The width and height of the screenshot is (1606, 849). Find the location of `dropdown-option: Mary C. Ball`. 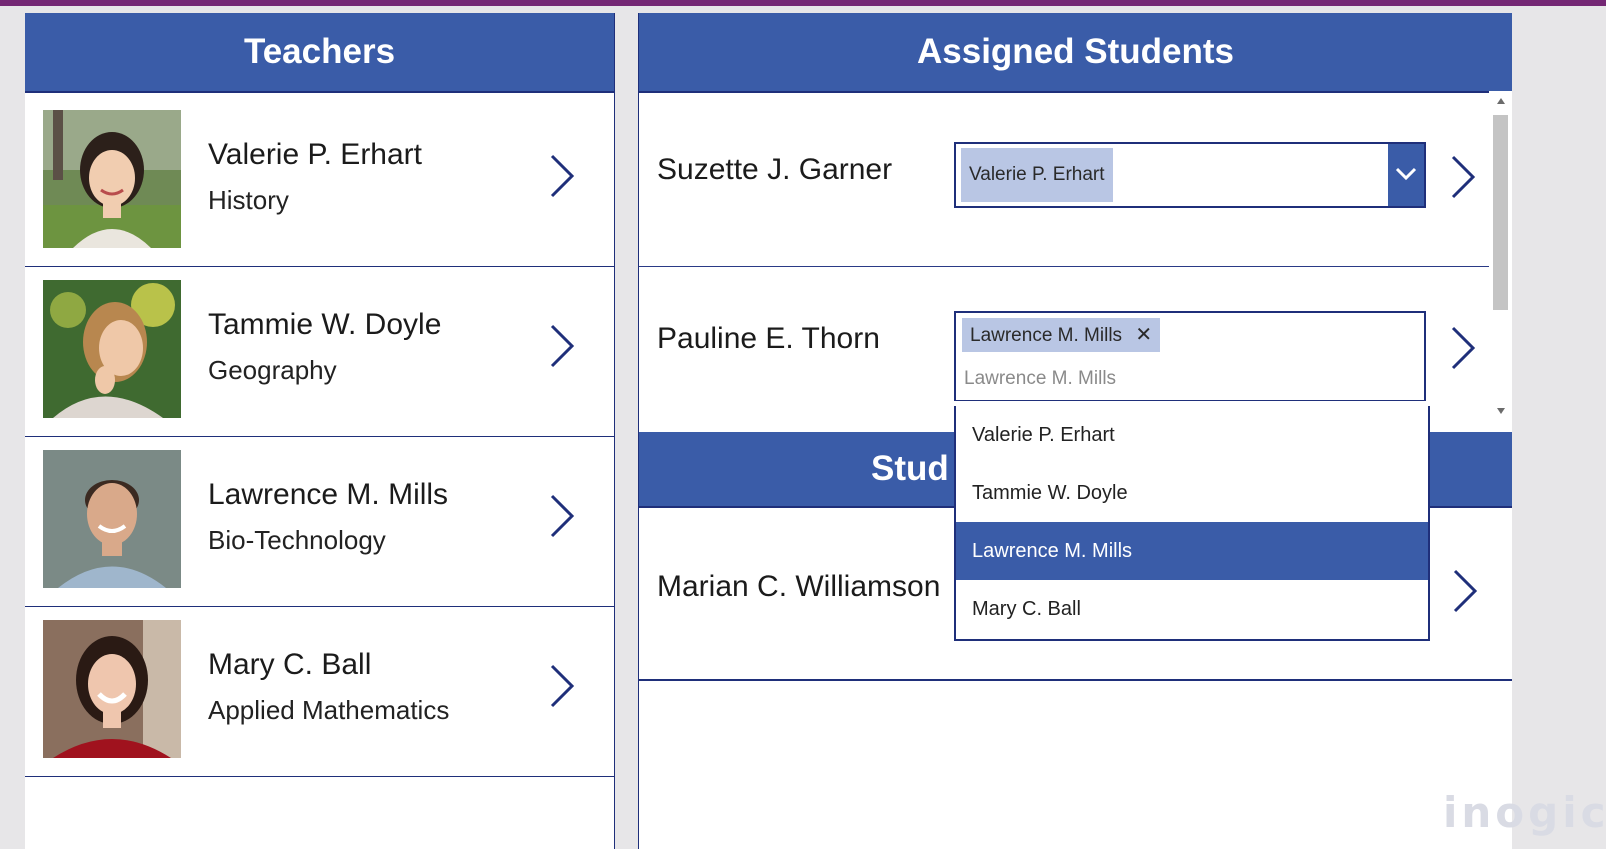

dropdown-option: Mary C. Ball is located at coordinates (1192, 609).